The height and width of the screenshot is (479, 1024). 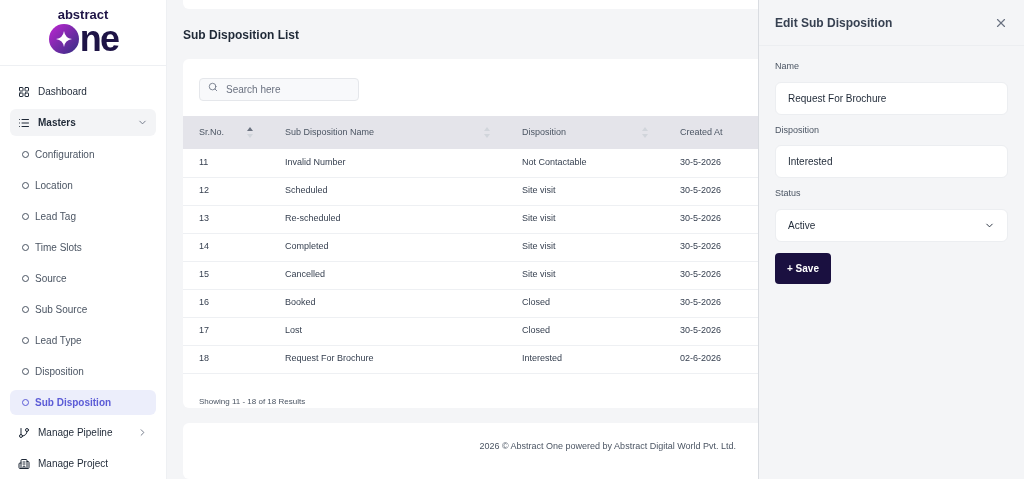 I want to click on table-cell: Booked, so click(x=387, y=303).